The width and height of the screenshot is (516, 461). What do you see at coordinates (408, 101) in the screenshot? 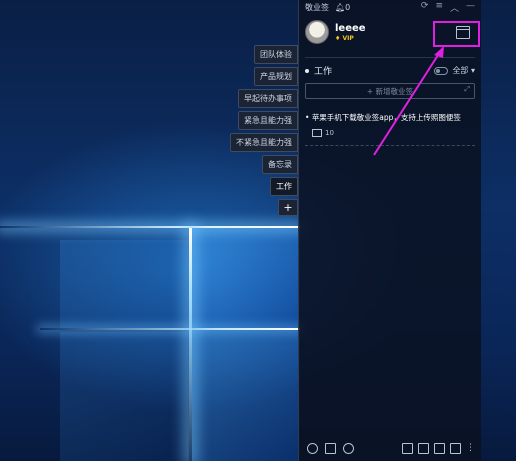
I see `annotation-arrow` at bounding box center [408, 101].